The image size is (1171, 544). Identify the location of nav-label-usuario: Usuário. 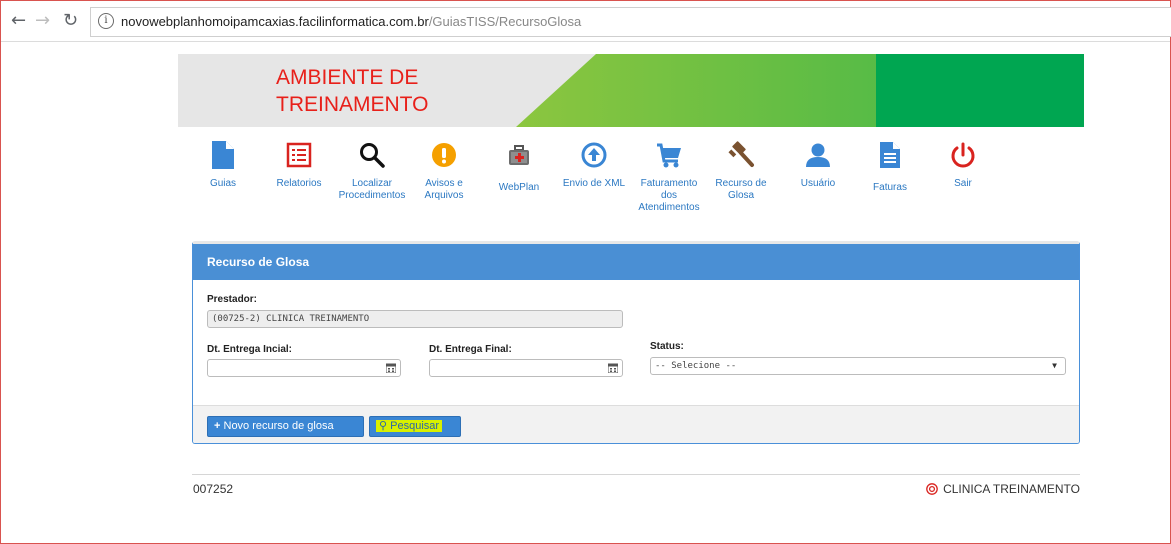
(818, 183).